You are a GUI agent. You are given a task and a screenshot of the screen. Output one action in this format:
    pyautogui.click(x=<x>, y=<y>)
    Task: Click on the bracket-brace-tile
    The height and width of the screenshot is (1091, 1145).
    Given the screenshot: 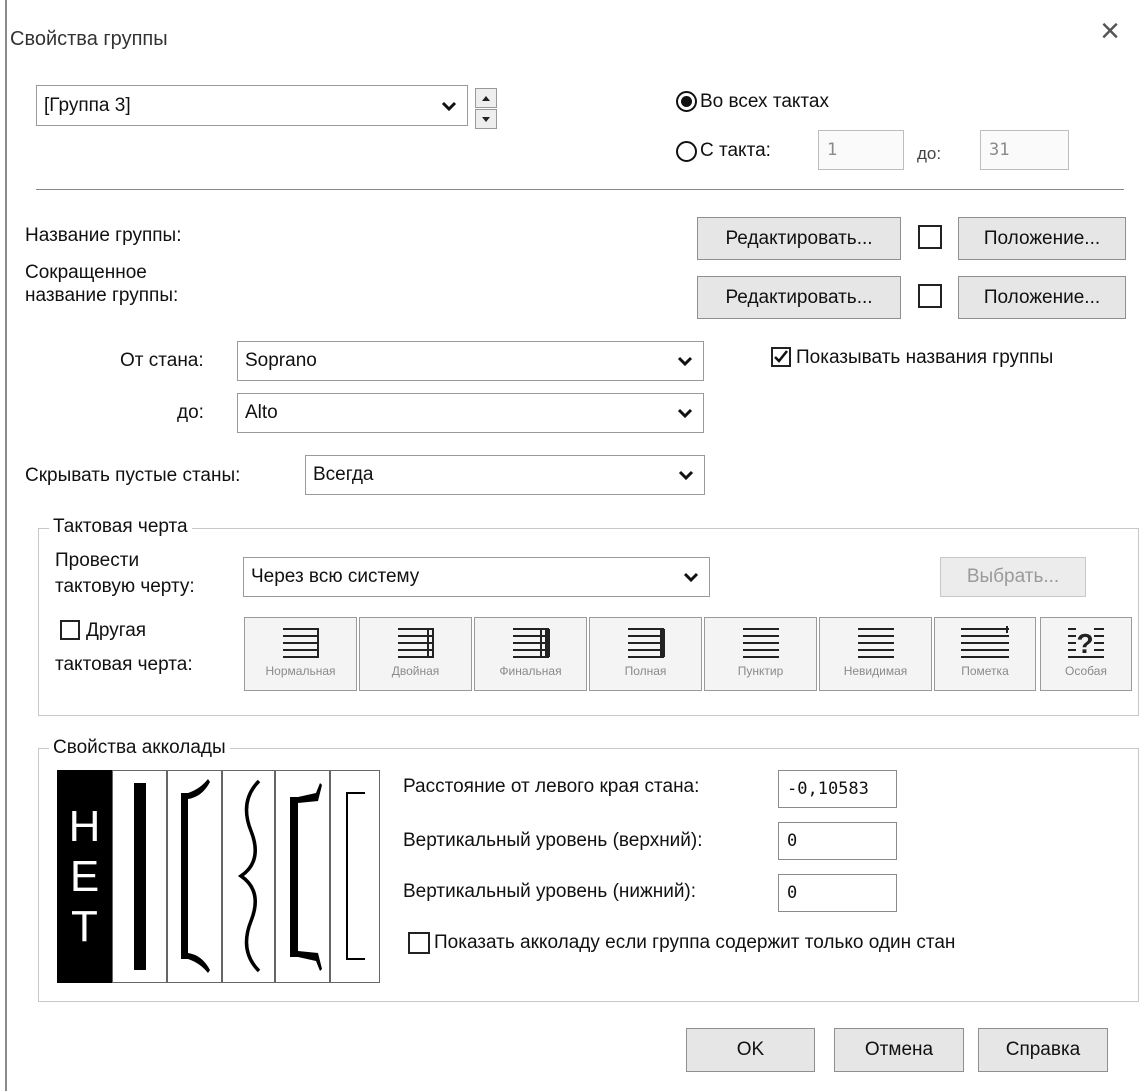 What is the action you would take?
    pyautogui.click(x=248, y=876)
    